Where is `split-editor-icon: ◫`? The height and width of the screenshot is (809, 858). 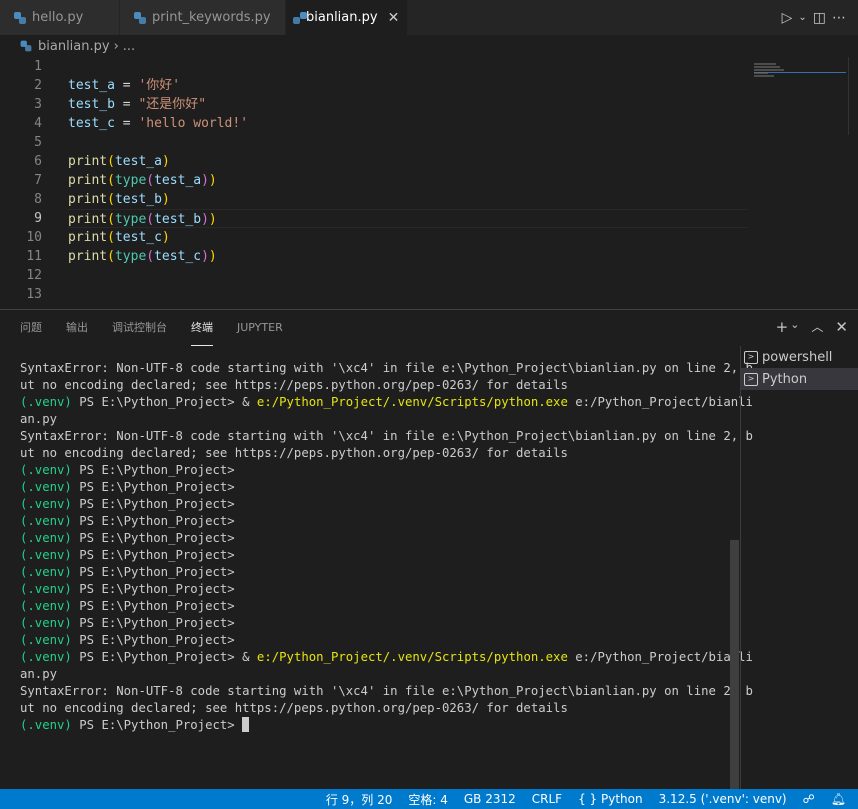 split-editor-icon: ◫ is located at coordinates (819, 18).